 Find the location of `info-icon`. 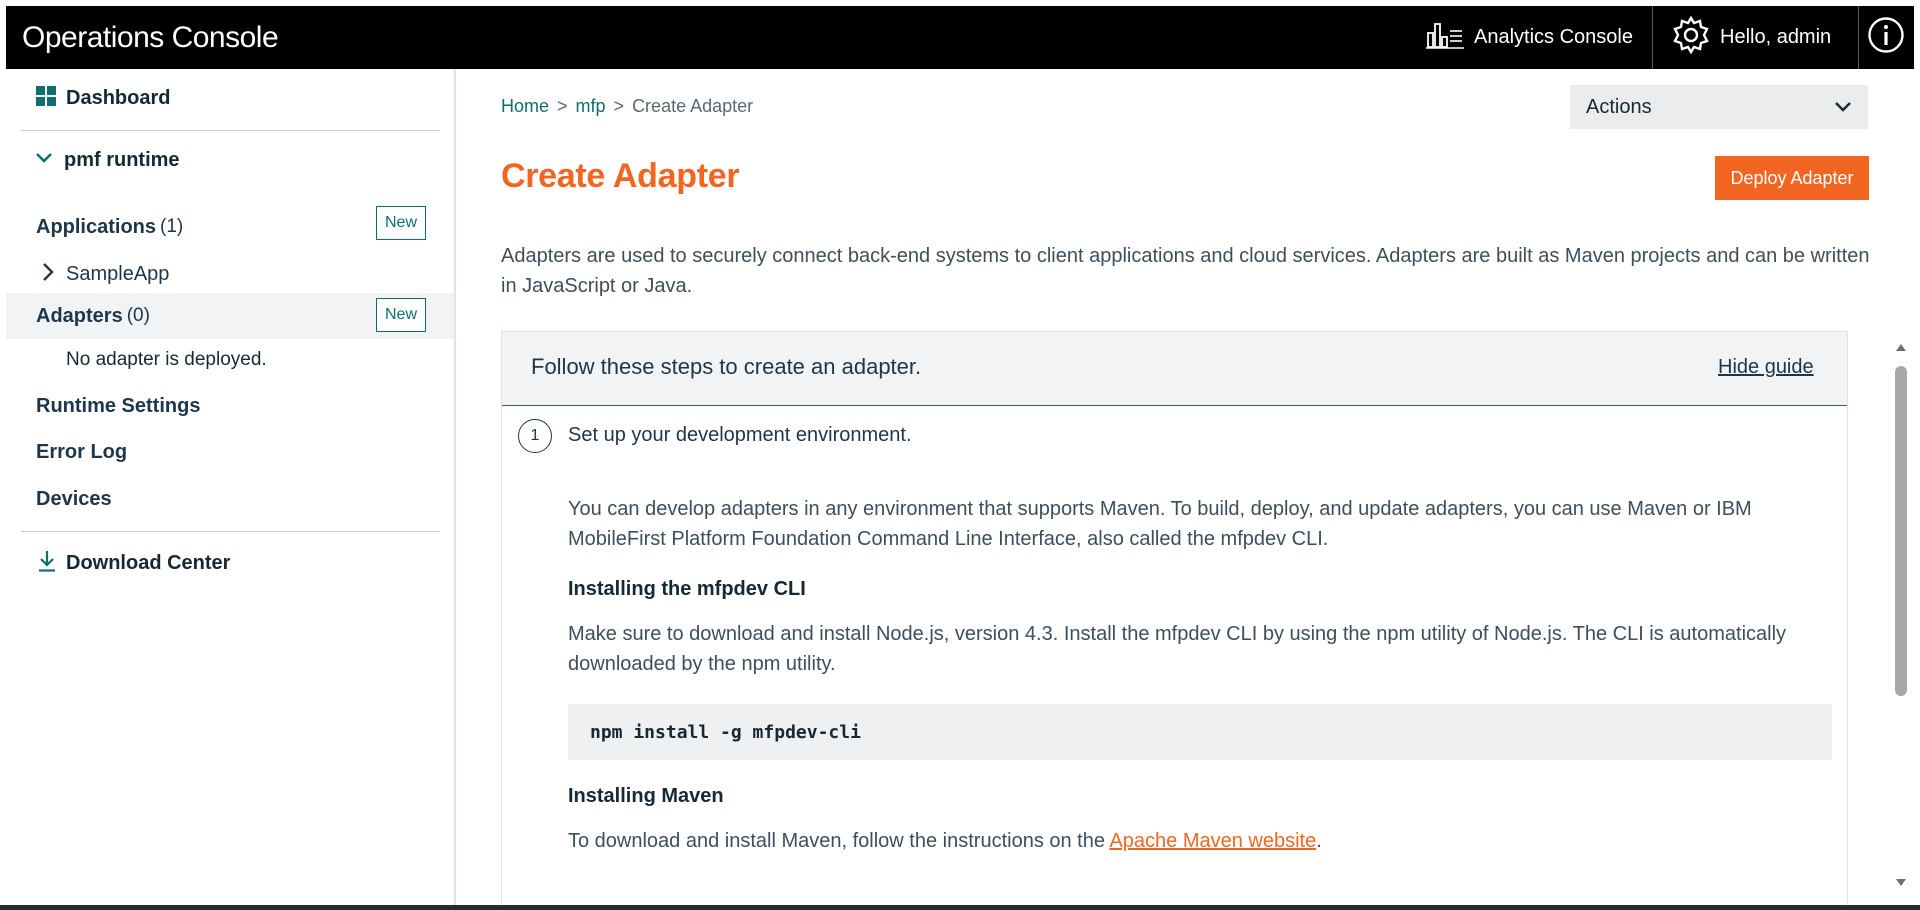

info-icon is located at coordinates (1886, 37).